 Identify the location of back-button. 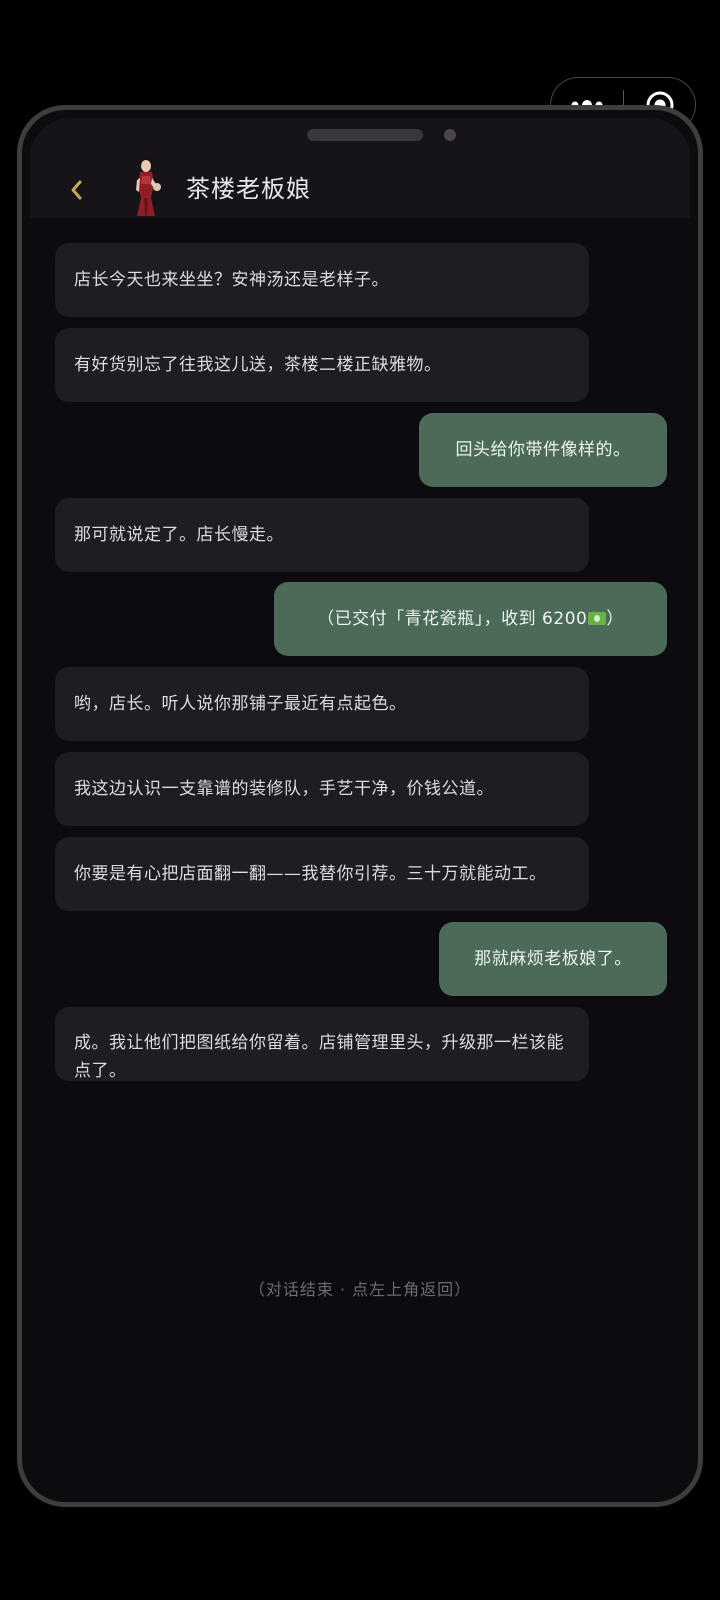
(76, 190).